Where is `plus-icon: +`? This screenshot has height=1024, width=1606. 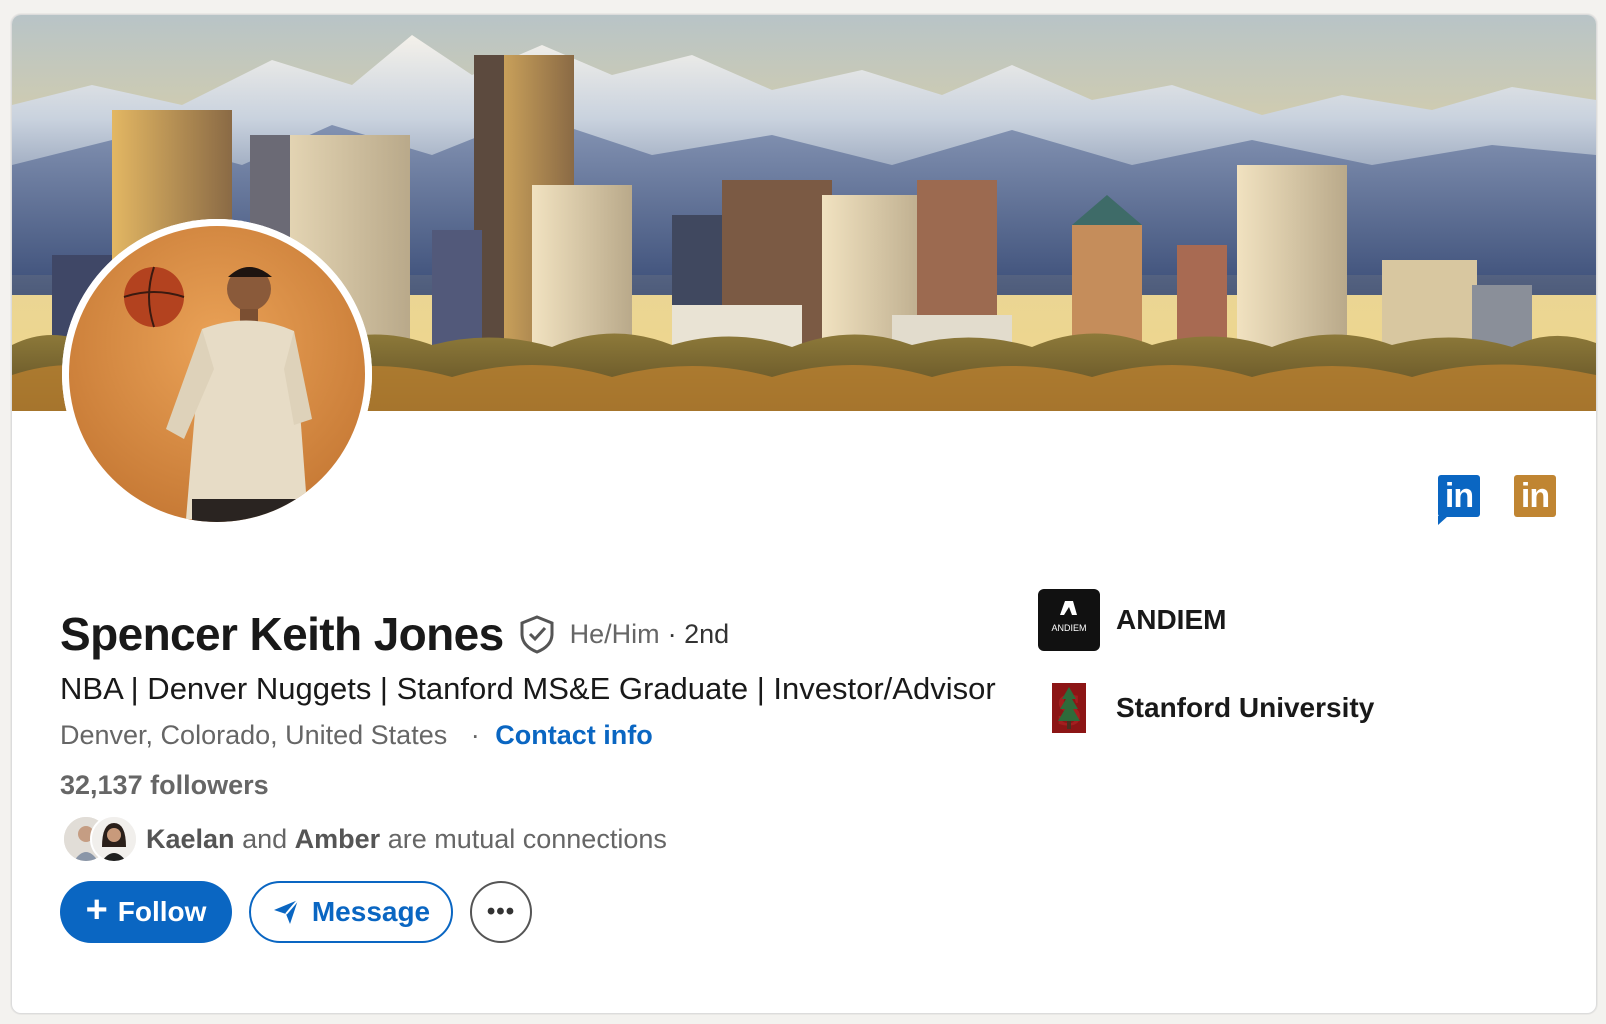
plus-icon: + is located at coordinates (96, 910).